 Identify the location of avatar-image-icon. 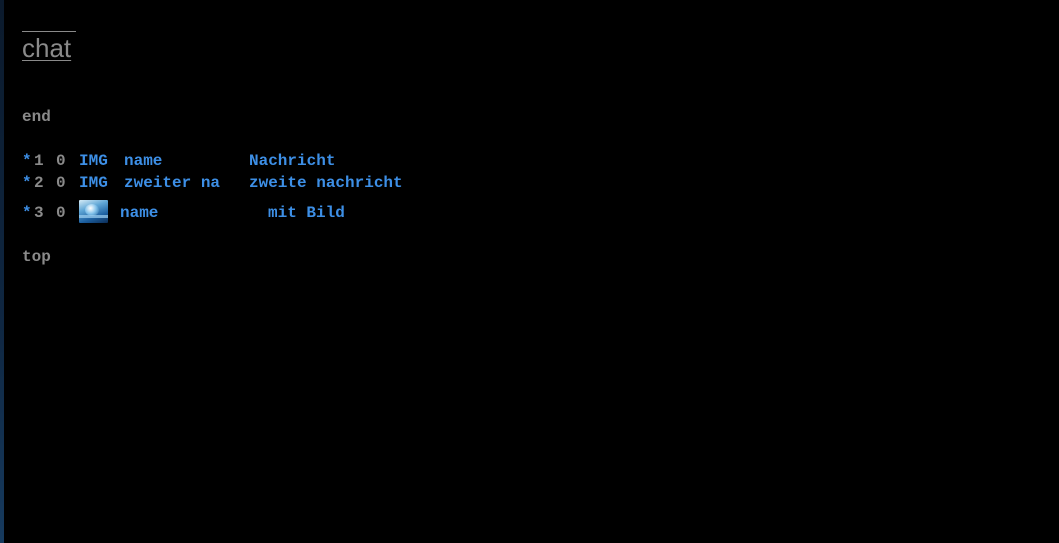
(93, 211).